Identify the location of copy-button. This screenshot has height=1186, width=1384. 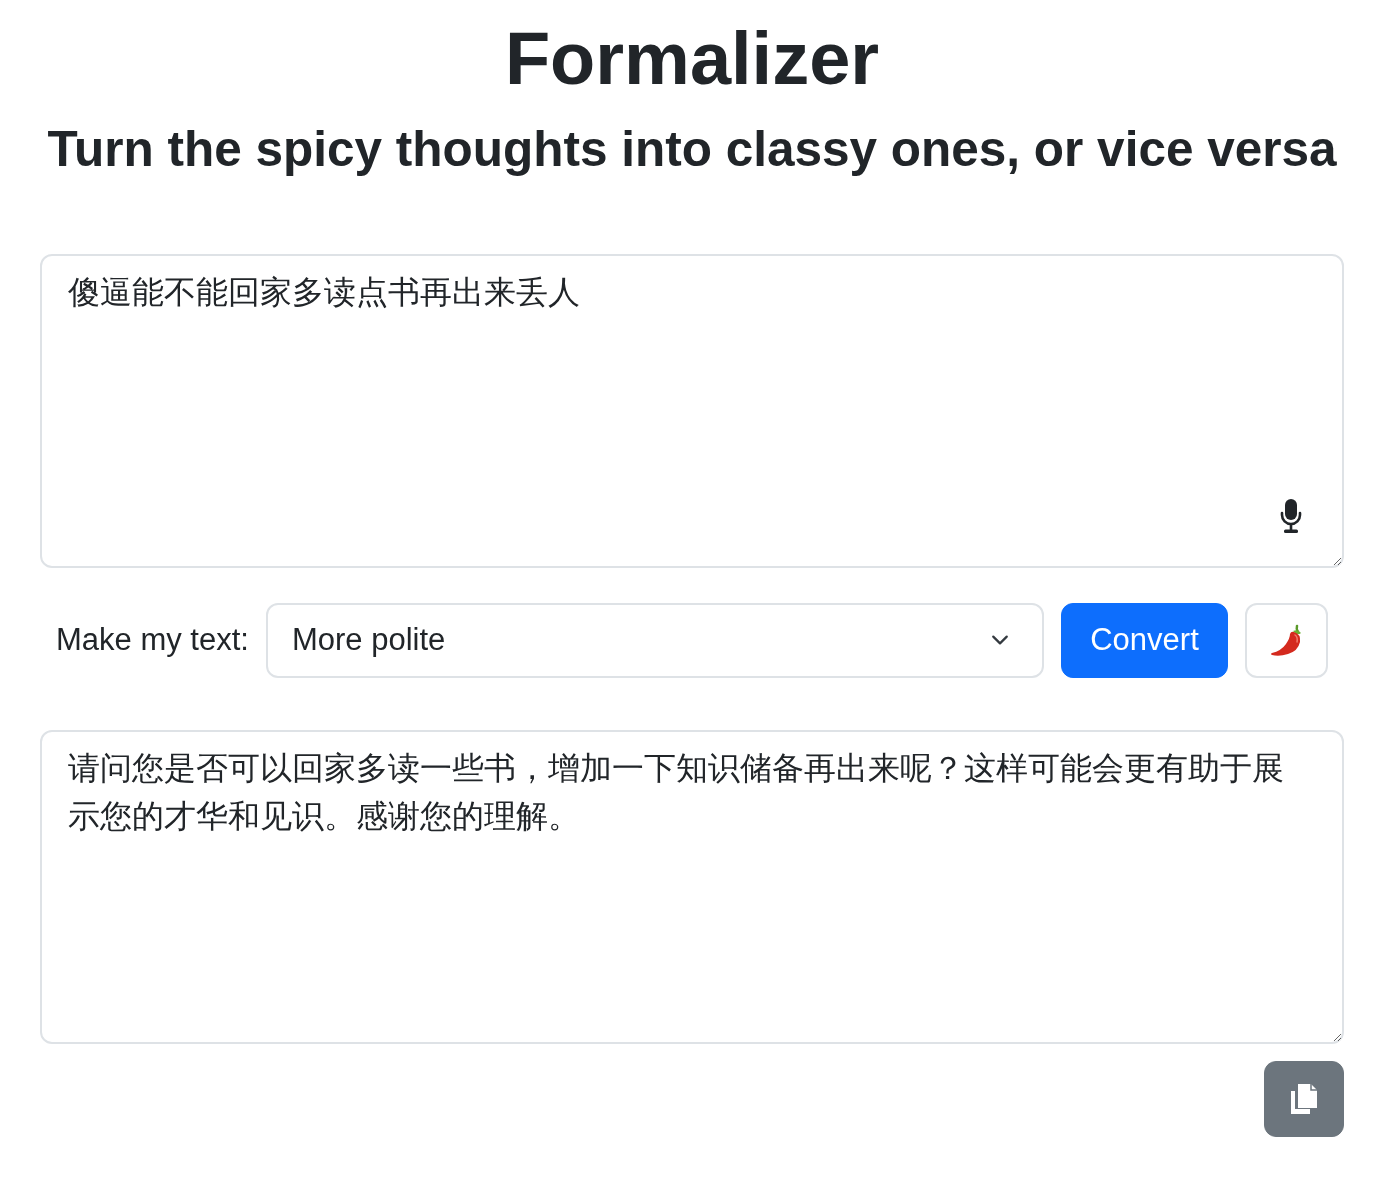
(1304, 1098).